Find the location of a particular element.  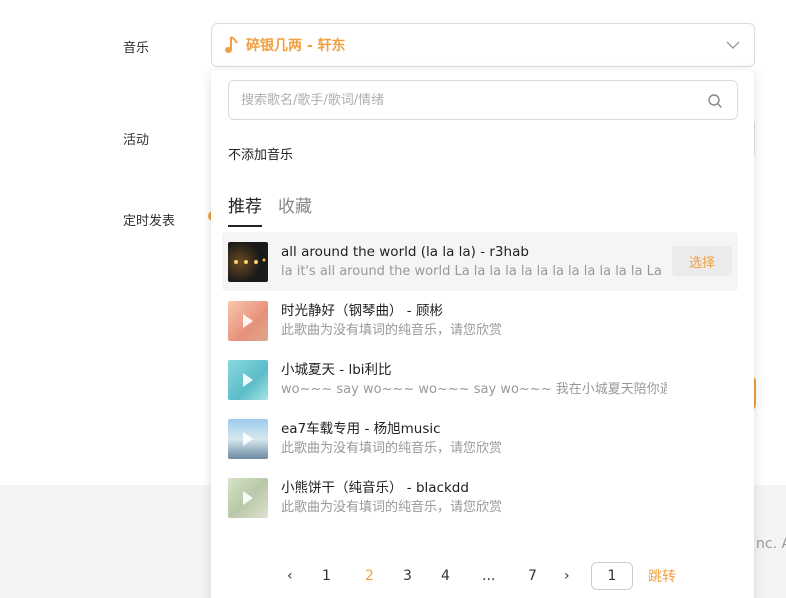

song-item: 时光静好（钢琴曲） - 顾彬 此歌曲为没有填词的纯音乐，请您欣赏 is located at coordinates (480, 320).